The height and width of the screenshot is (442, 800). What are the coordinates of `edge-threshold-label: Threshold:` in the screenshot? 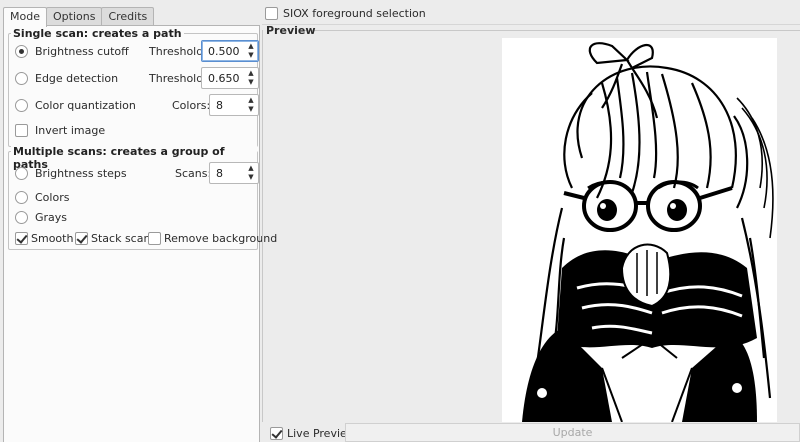 It's located at (178, 78).